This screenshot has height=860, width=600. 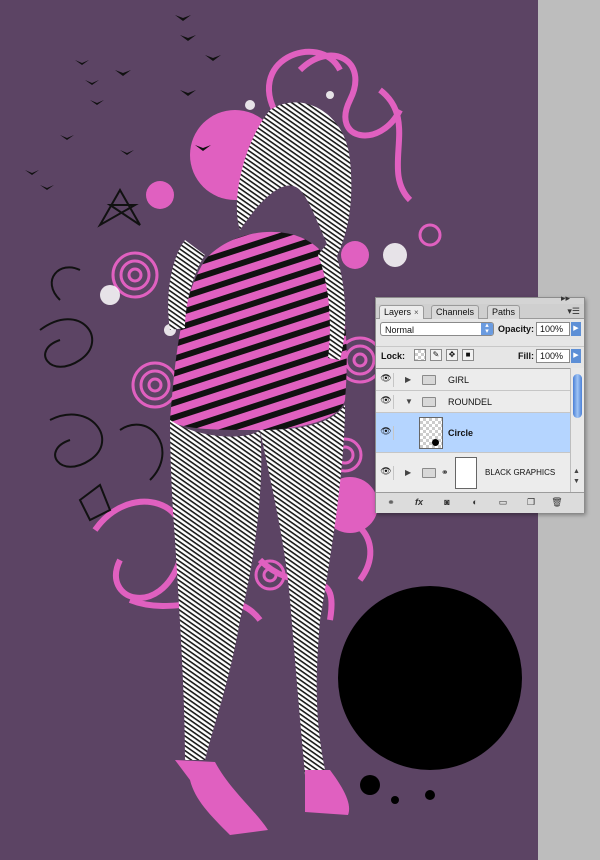 I want to click on tab-paths: Paths, so click(x=504, y=312).